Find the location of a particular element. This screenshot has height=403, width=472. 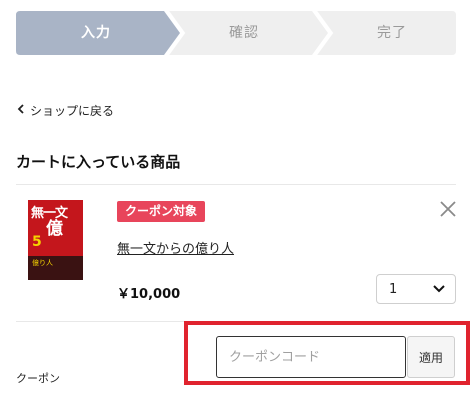

remove-item-button is located at coordinates (448, 209).